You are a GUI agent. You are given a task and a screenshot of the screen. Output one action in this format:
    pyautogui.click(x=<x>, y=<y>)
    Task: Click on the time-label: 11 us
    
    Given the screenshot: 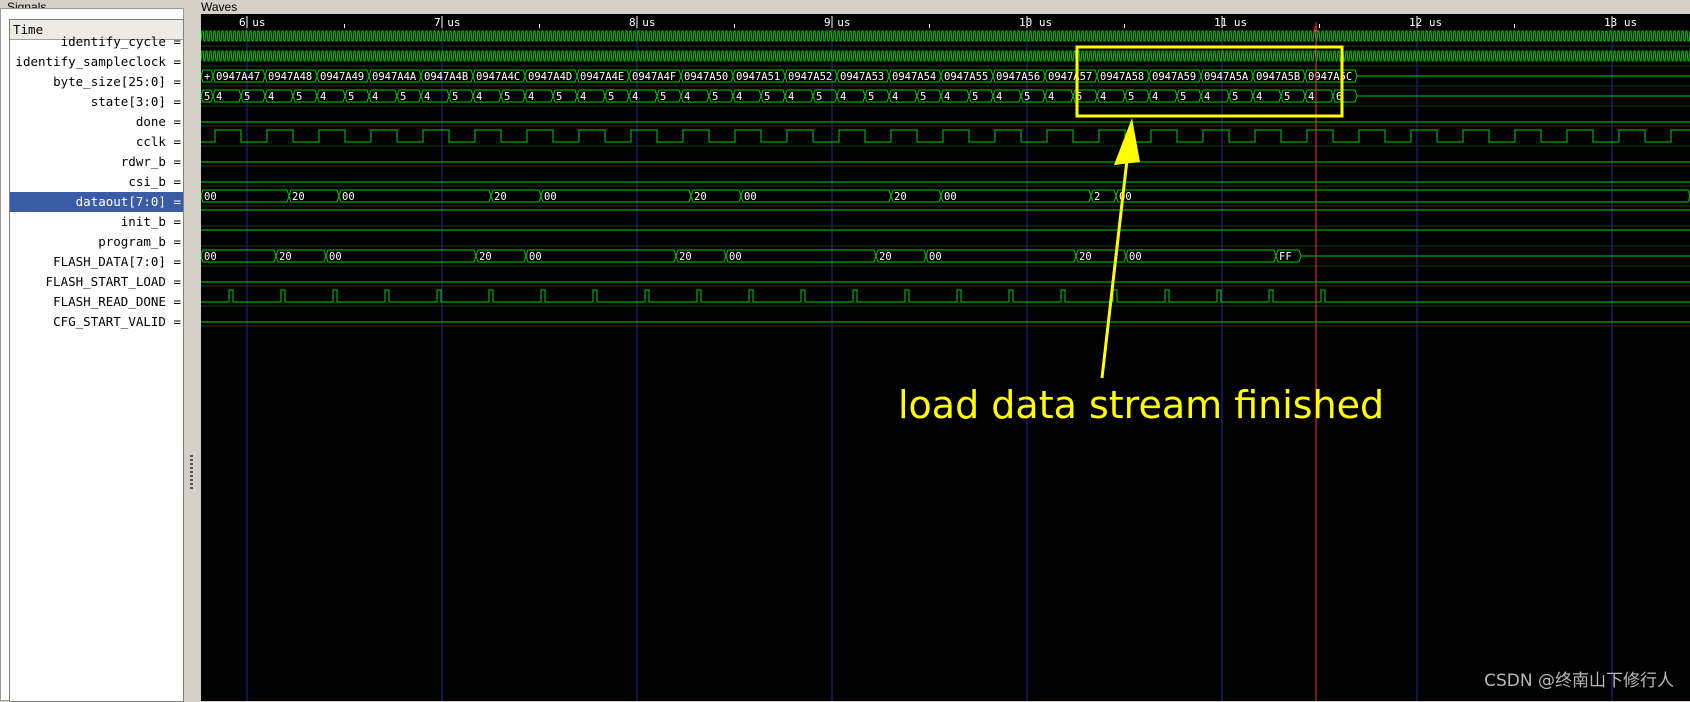 What is the action you would take?
    pyautogui.click(x=1230, y=22)
    